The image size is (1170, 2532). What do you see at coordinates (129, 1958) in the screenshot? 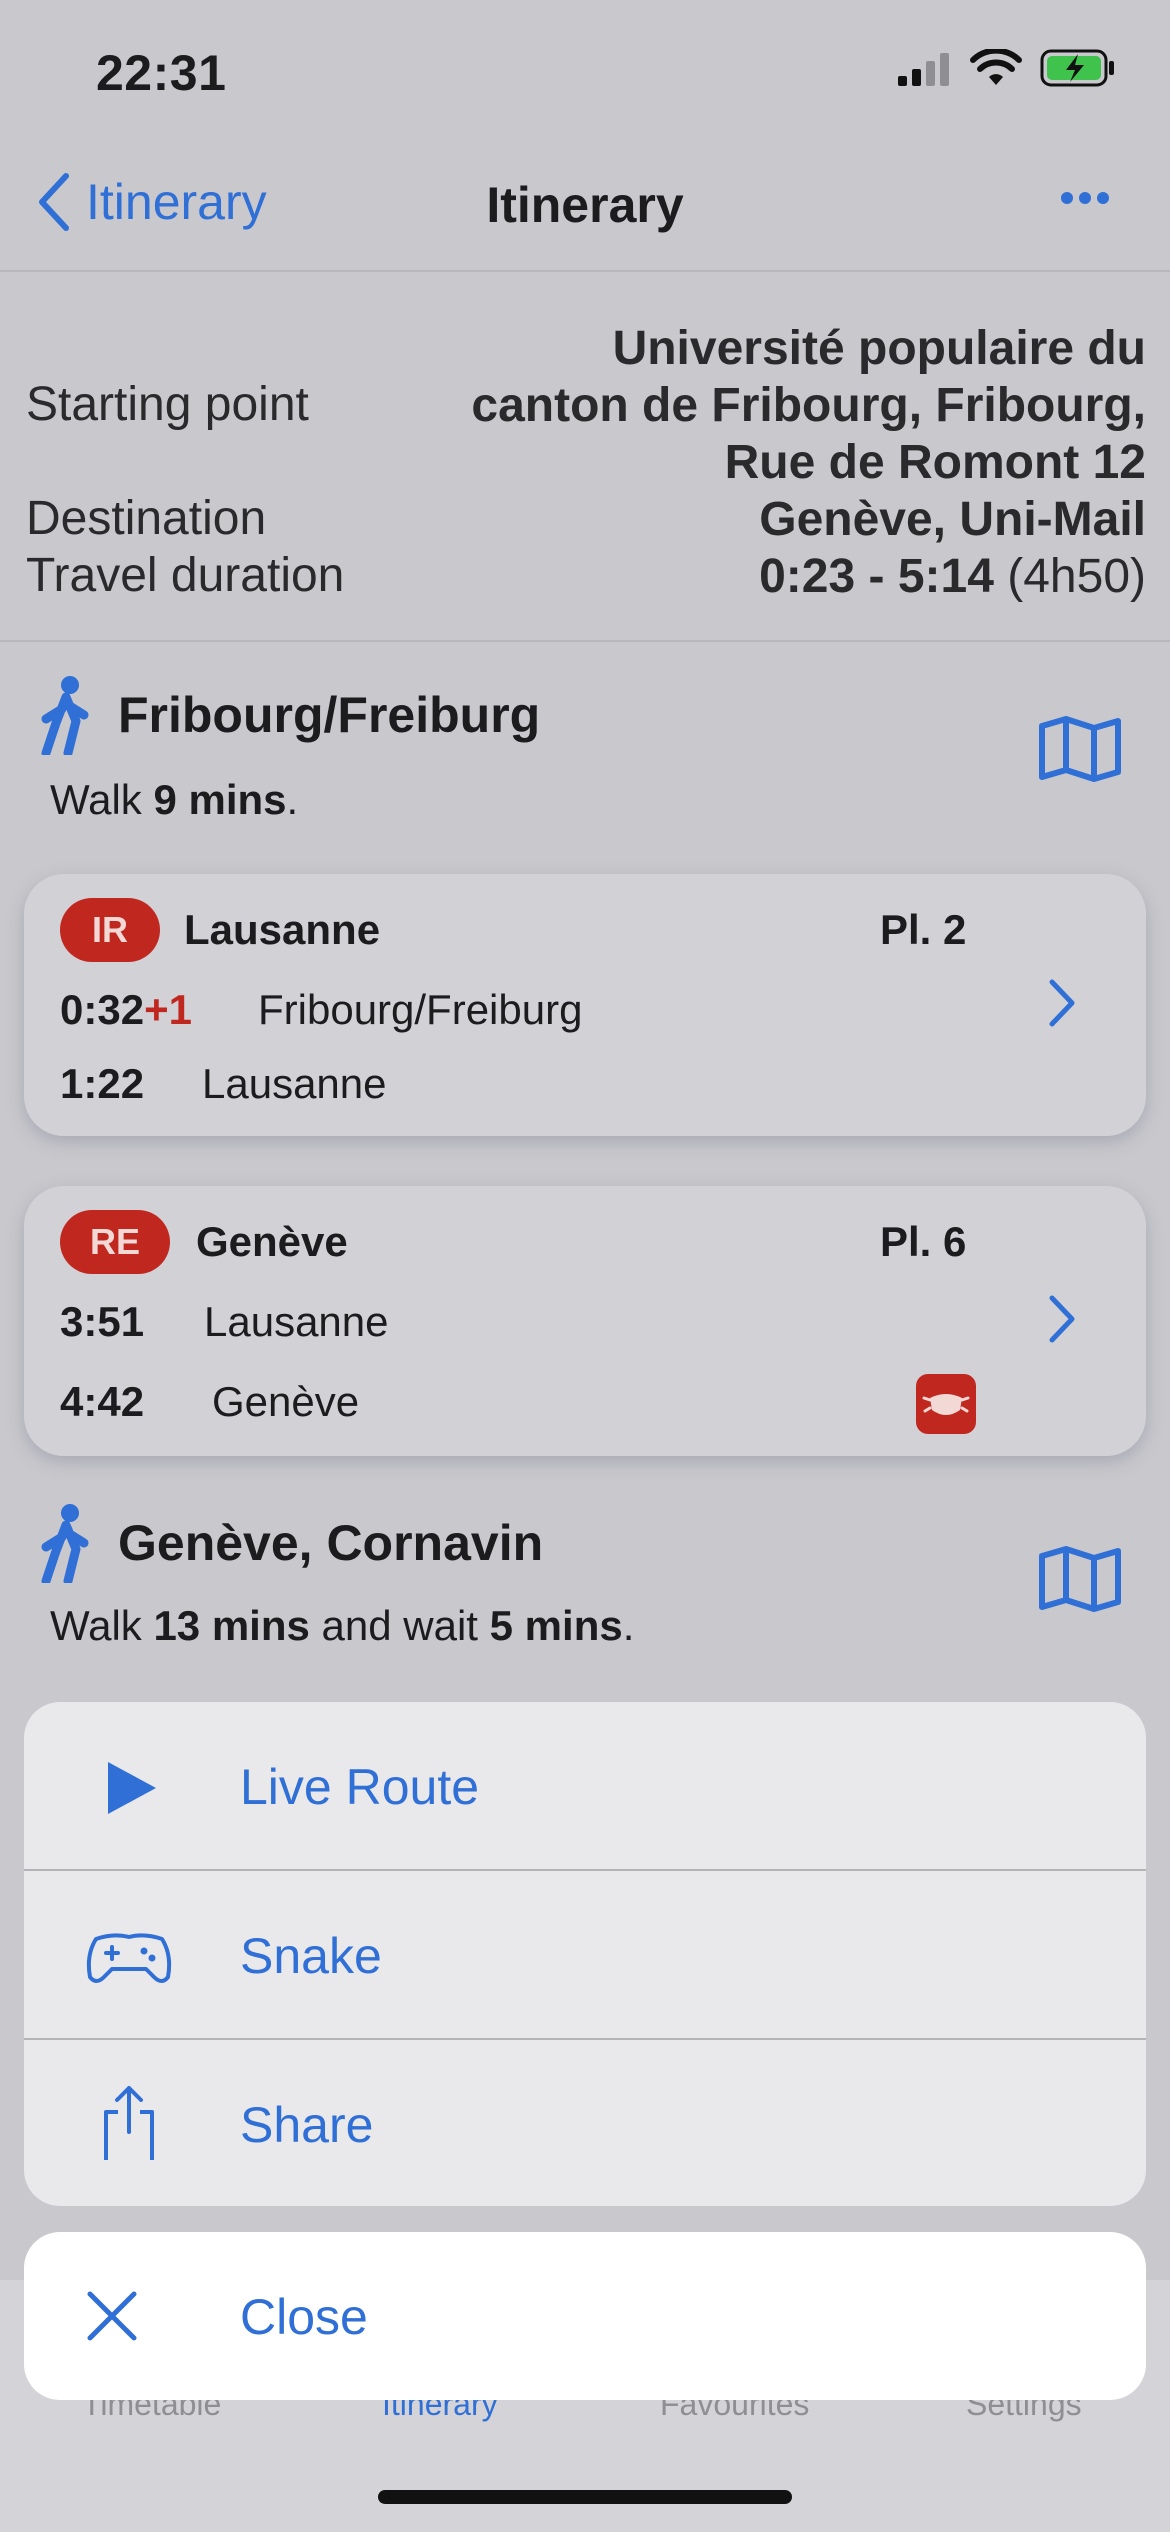
I see `gamepad-icon` at bounding box center [129, 1958].